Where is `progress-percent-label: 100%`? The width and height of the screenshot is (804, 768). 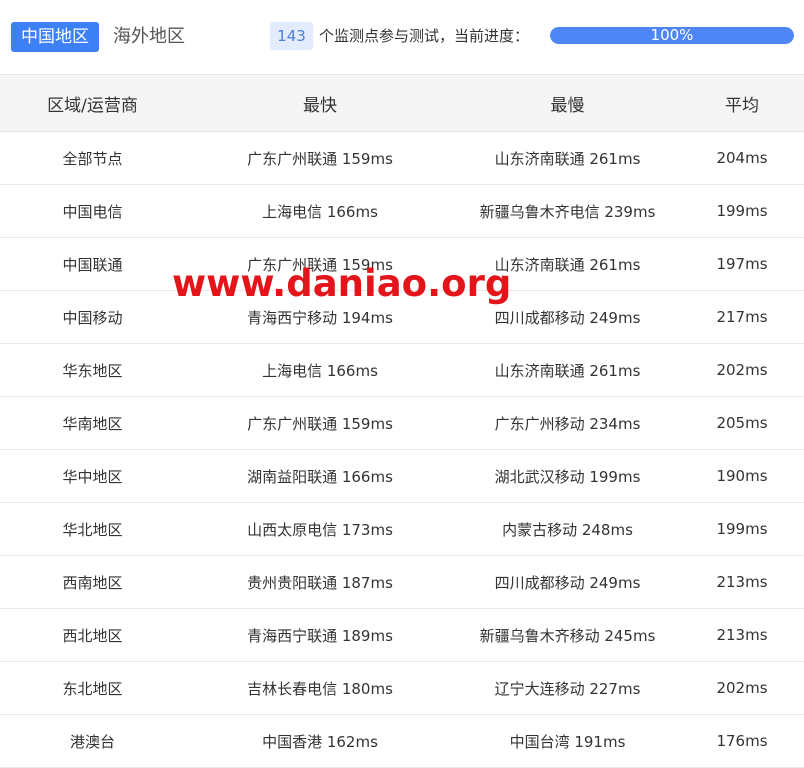 progress-percent-label: 100% is located at coordinates (672, 35).